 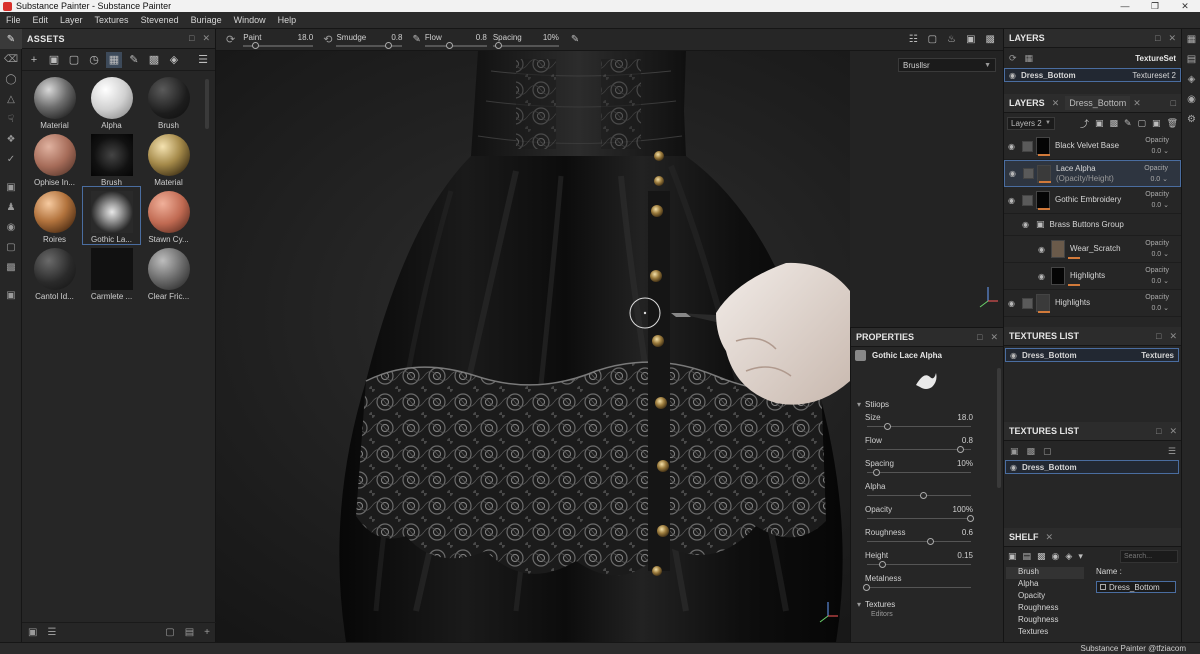 What do you see at coordinates (1045, 609) in the screenshot?
I see `shelf-list-item: Roughness` at bounding box center [1045, 609].